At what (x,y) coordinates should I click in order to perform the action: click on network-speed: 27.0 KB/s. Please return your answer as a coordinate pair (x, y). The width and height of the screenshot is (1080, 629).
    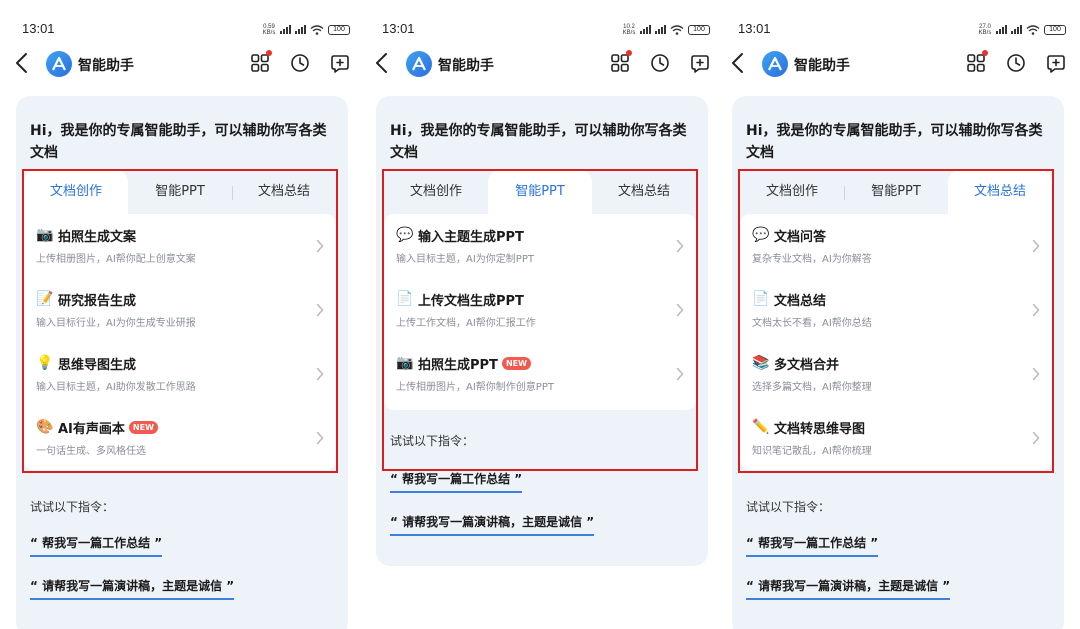
    Looking at the image, I should click on (985, 30).